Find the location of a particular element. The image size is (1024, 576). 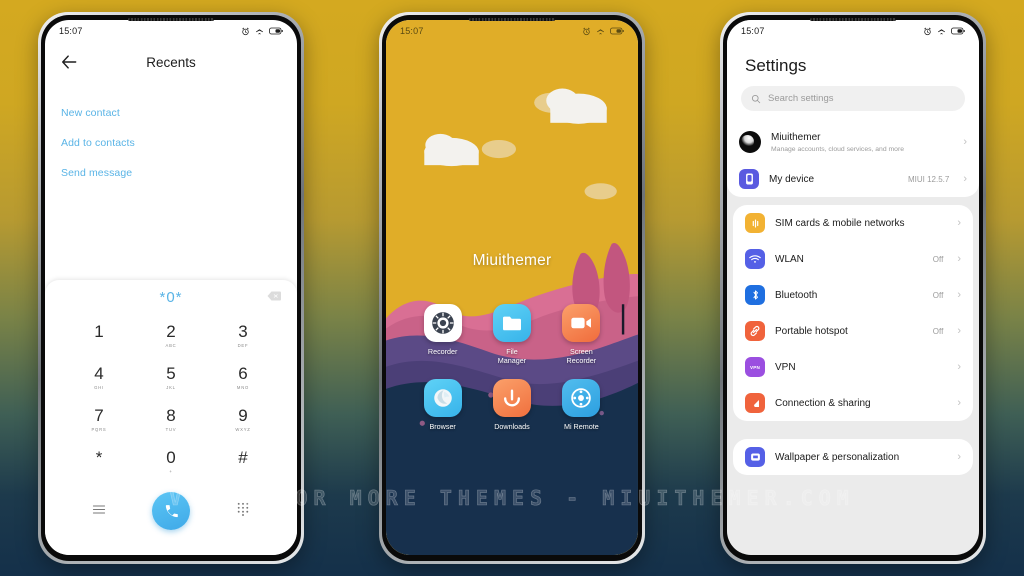

key-letters: JKL is located at coordinates (171, 387).